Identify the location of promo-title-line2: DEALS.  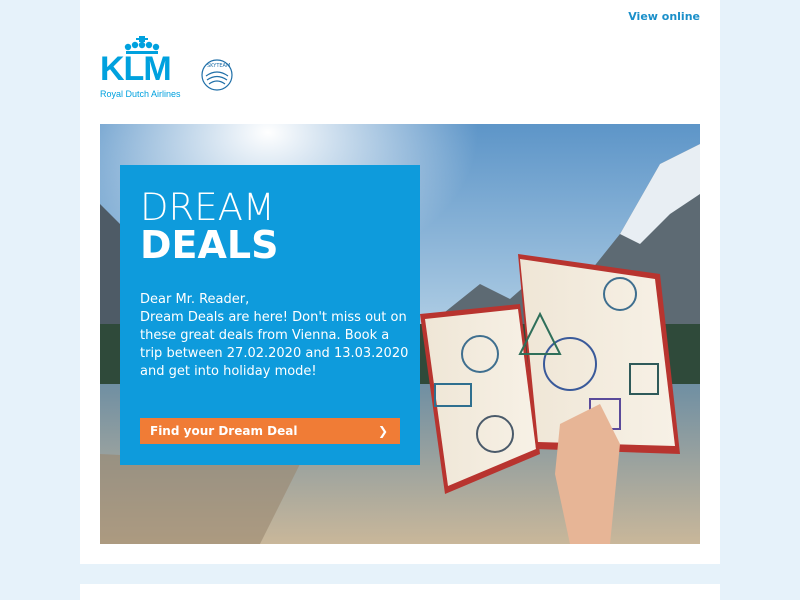
(209, 245).